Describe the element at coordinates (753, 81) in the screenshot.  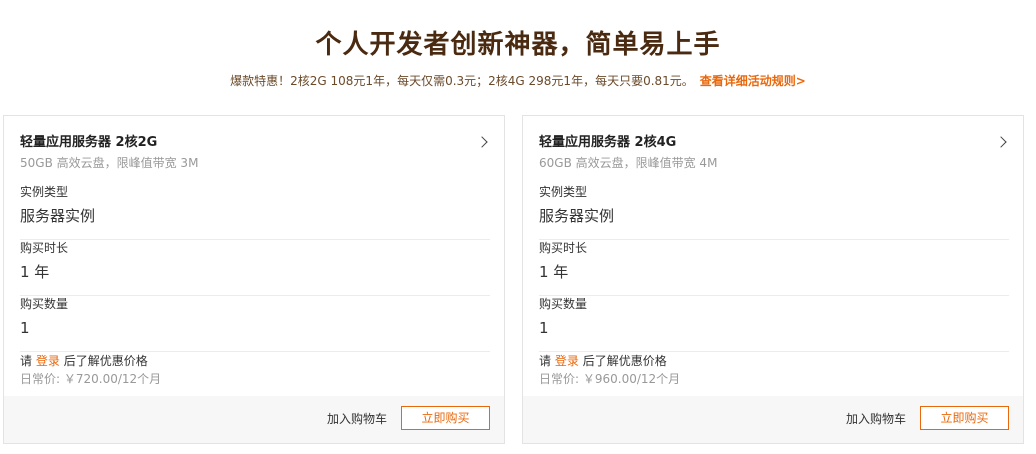
I see `promo-rules-link: 查看详细活动规则>` at that location.